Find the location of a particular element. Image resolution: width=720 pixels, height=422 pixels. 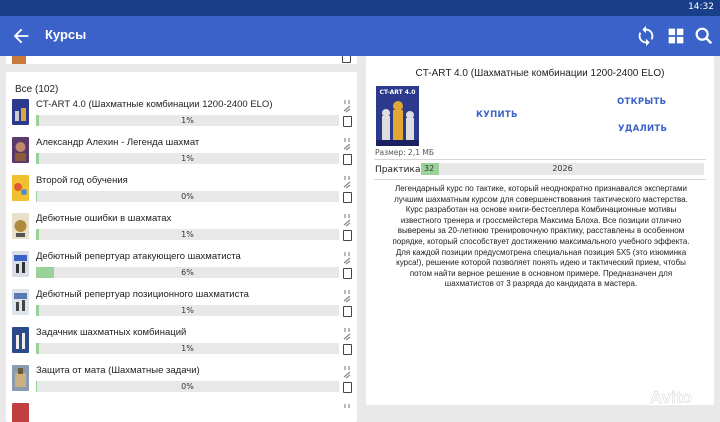

search-icon is located at coordinates (704, 36).